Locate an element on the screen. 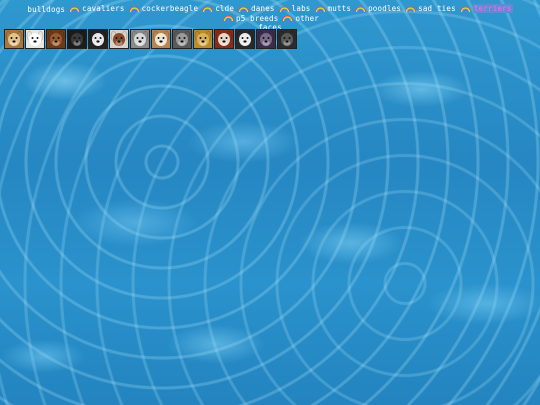 This screenshot has width=540, height=405. nav-link-poodles: poodles is located at coordinates (384, 8).